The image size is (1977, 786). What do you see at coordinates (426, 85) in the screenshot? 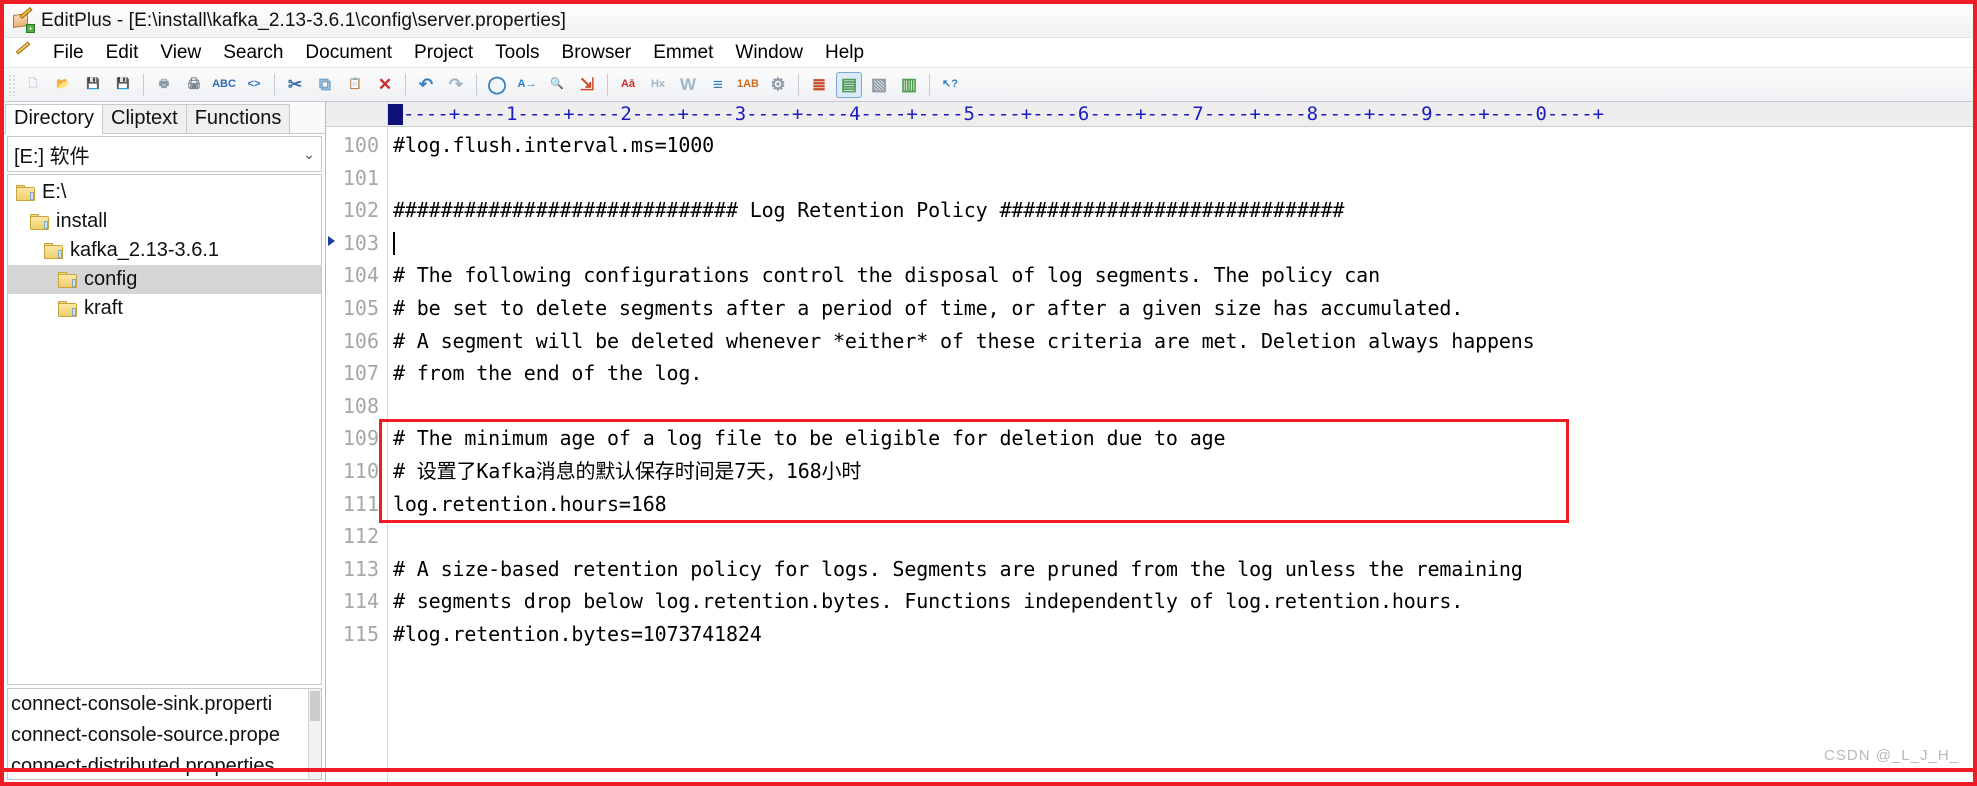
I see `undo-icon: ↶` at bounding box center [426, 85].